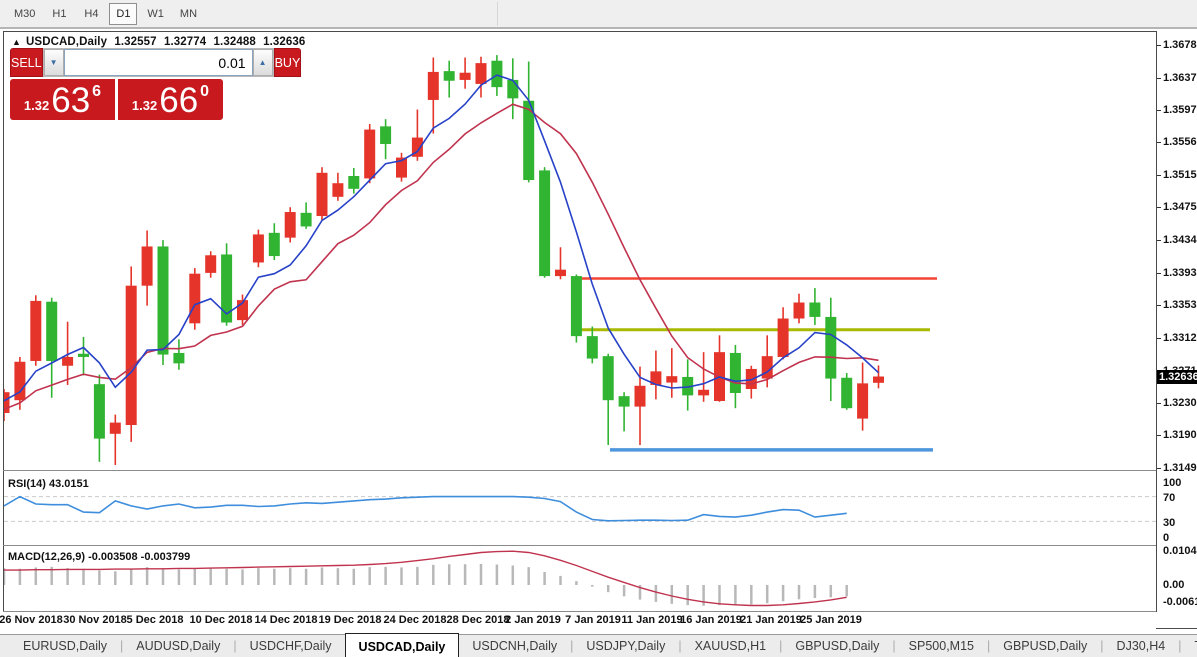 The width and height of the screenshot is (1197, 657). Describe the element at coordinates (123, 13) in the screenshot. I see `timeframe-button-d1: D1` at that location.